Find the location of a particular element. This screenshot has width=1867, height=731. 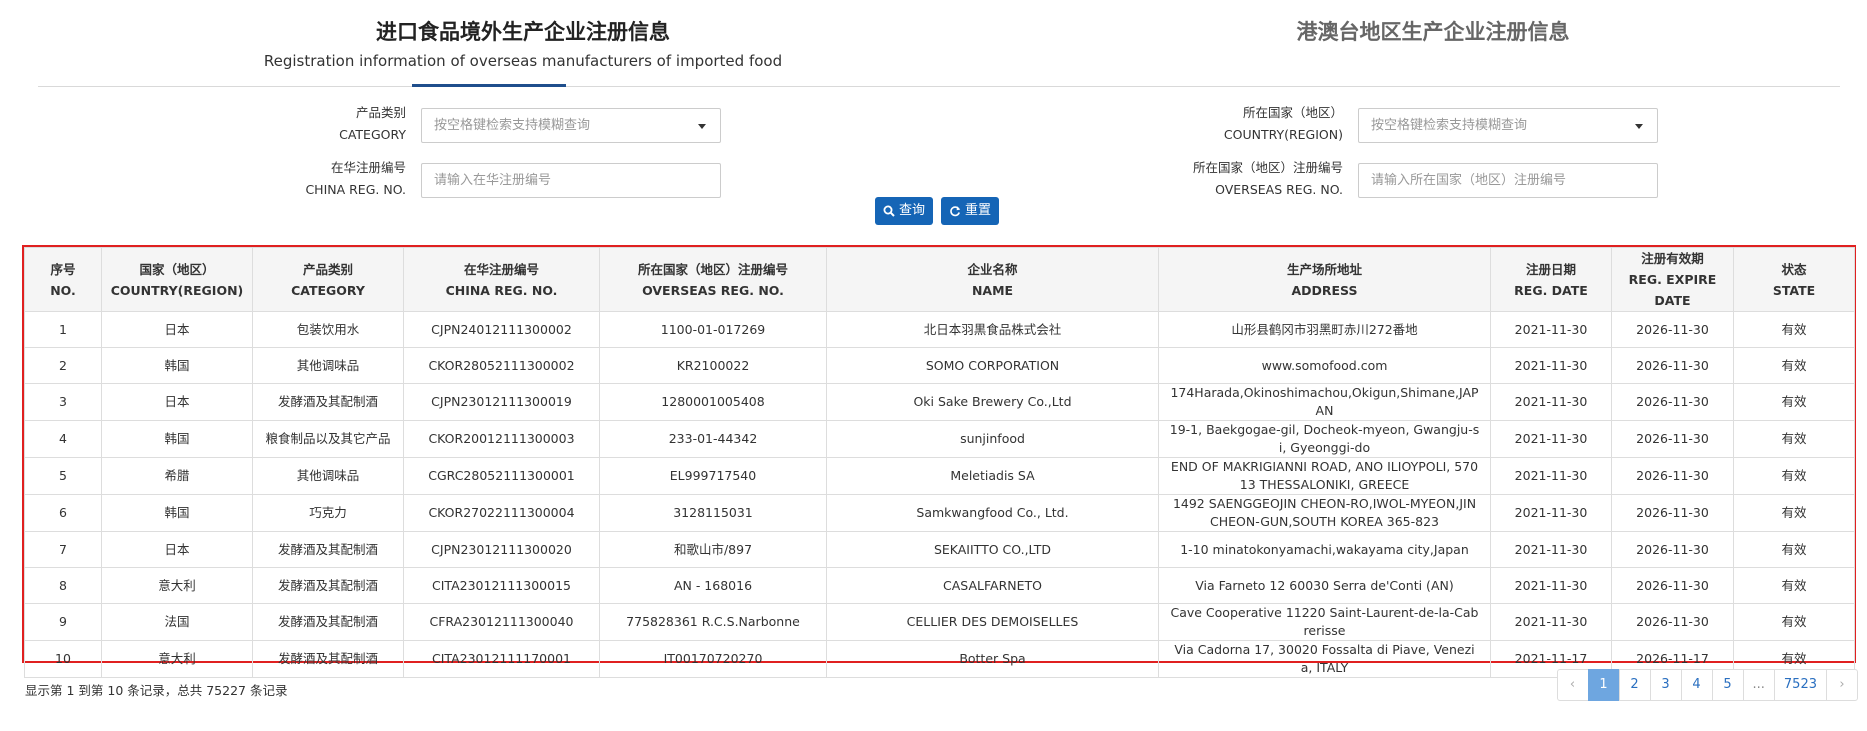

country-label-en: COUNTRY(REGION) is located at coordinates (1283, 134).